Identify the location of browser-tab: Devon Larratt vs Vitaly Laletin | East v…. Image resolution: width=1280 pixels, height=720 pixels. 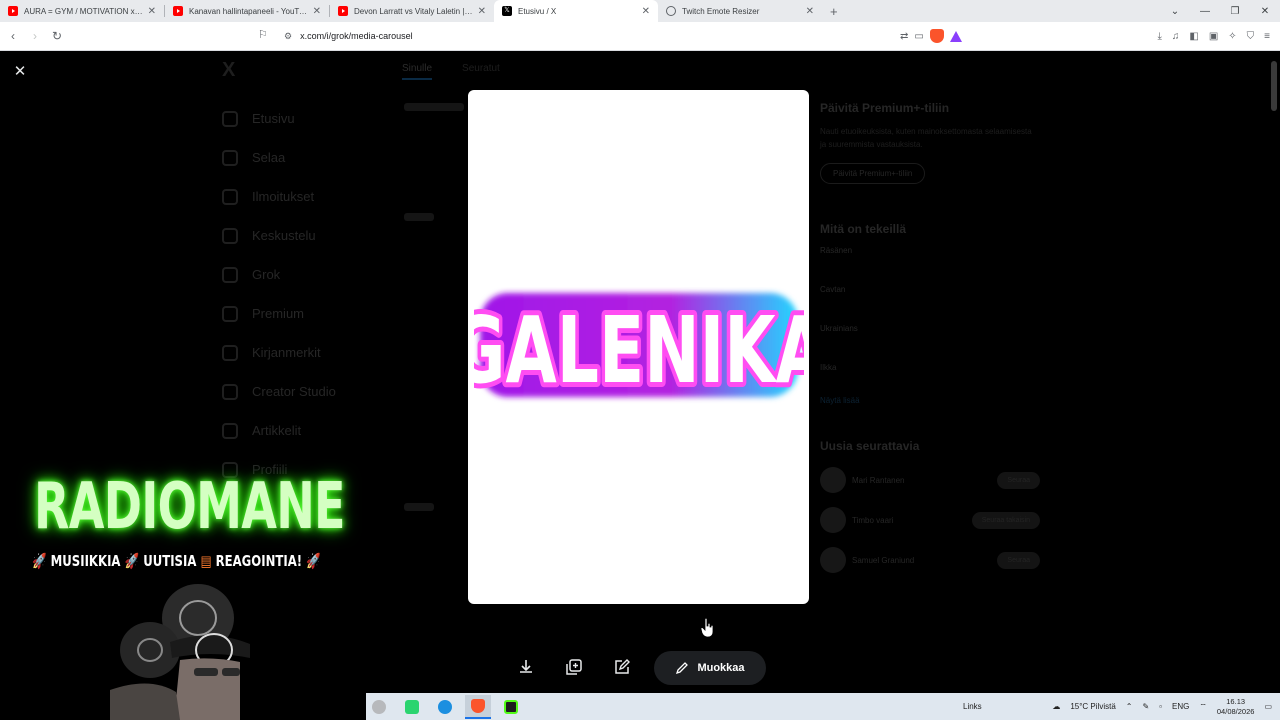
(412, 11).